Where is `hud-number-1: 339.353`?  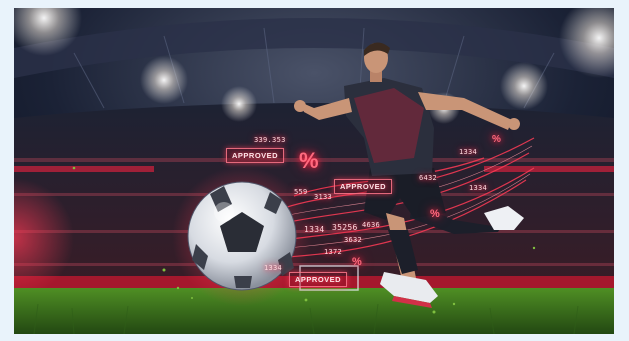 hud-number-1: 339.353 is located at coordinates (270, 140).